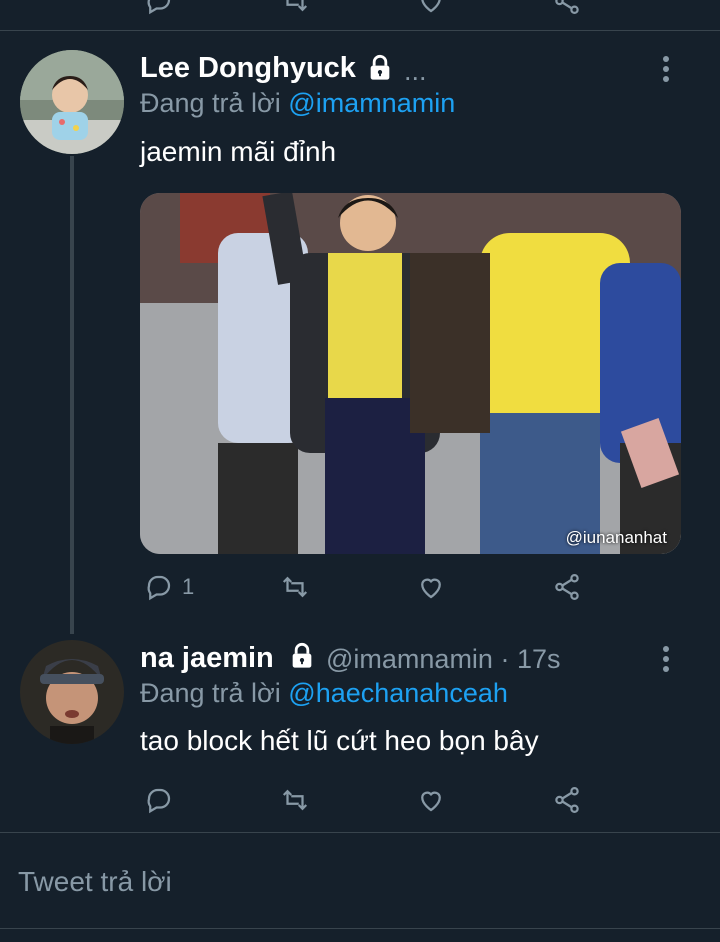 This screenshot has width=720, height=942. Describe the element at coordinates (398, 693) in the screenshot. I see `replying-mention: @haechanahceah` at that location.